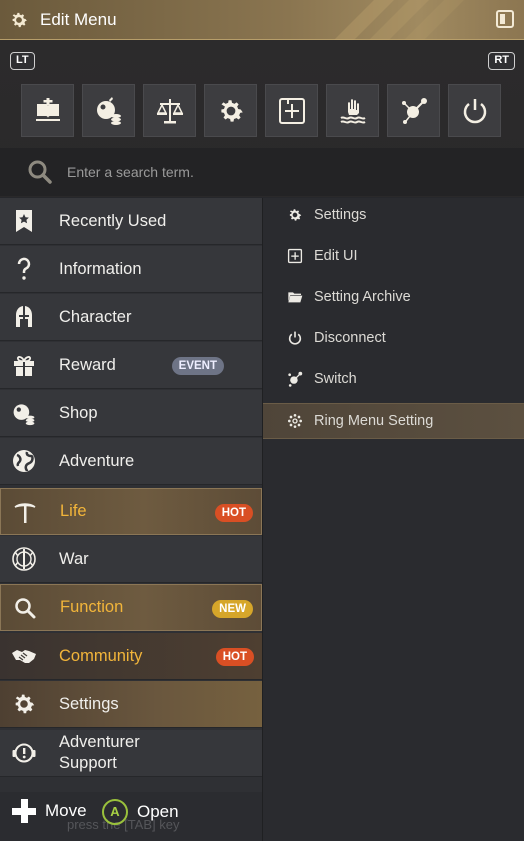  What do you see at coordinates (24, 811) in the screenshot?
I see `dpad-icon` at bounding box center [24, 811].